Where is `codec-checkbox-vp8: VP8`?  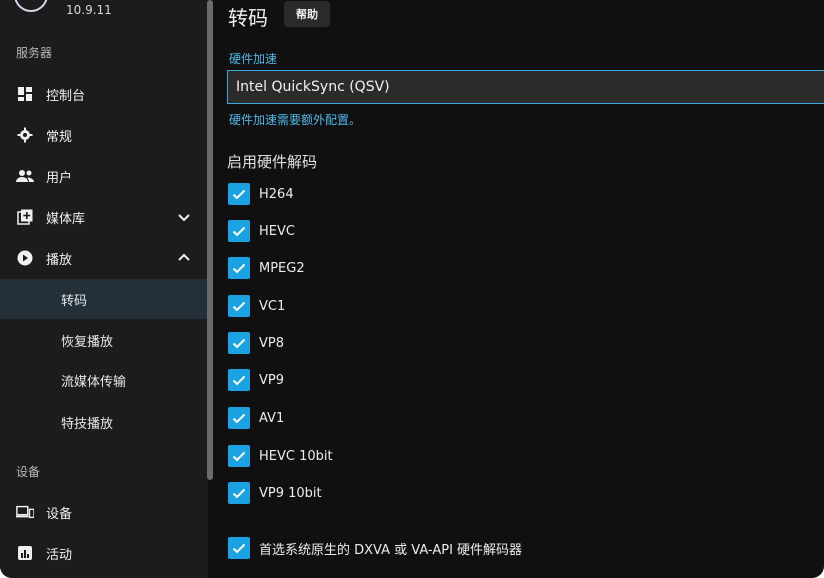
codec-checkbox-vp8: VP8 is located at coordinates (256, 343).